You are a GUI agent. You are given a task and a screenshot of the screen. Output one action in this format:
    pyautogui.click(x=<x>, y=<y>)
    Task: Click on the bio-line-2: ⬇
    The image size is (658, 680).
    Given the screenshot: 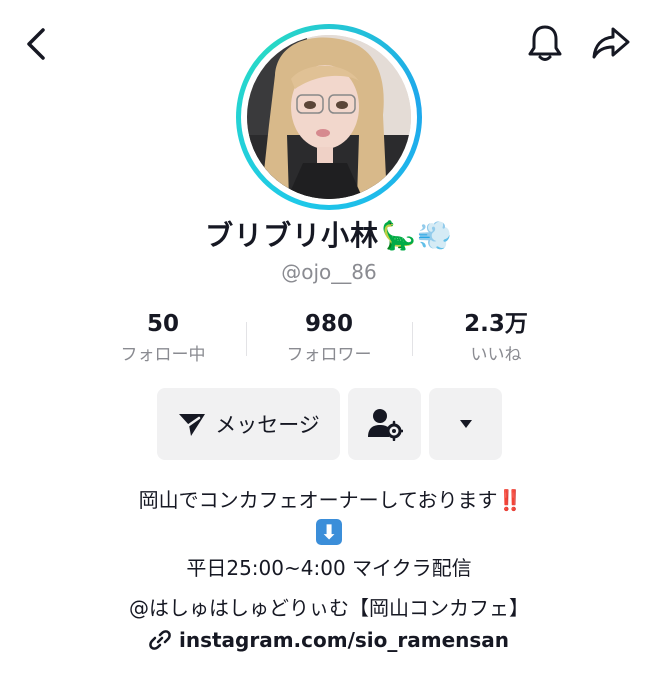 What is the action you would take?
    pyautogui.click(x=329, y=532)
    